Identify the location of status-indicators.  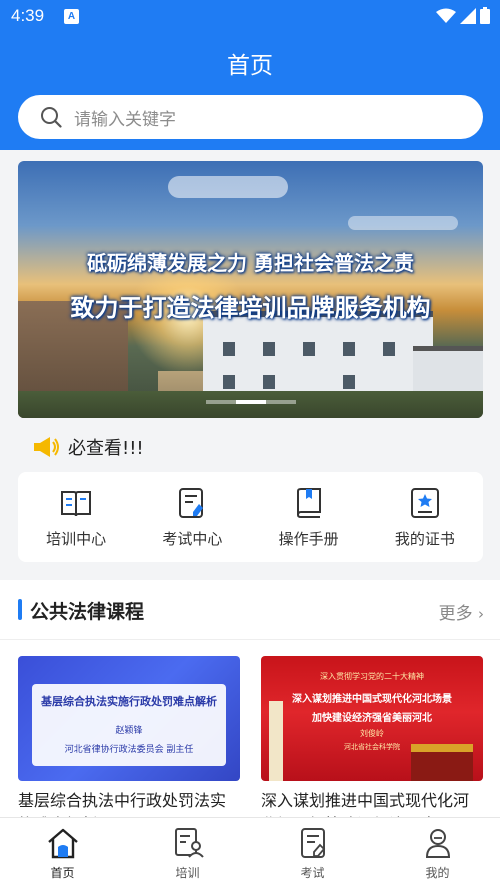
(463, 15).